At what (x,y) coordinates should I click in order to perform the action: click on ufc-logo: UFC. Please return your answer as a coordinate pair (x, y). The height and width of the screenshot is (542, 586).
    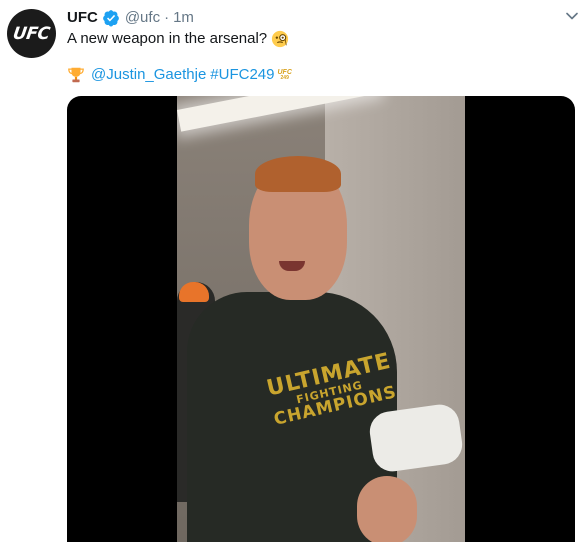
    Looking at the image, I should click on (31, 33).